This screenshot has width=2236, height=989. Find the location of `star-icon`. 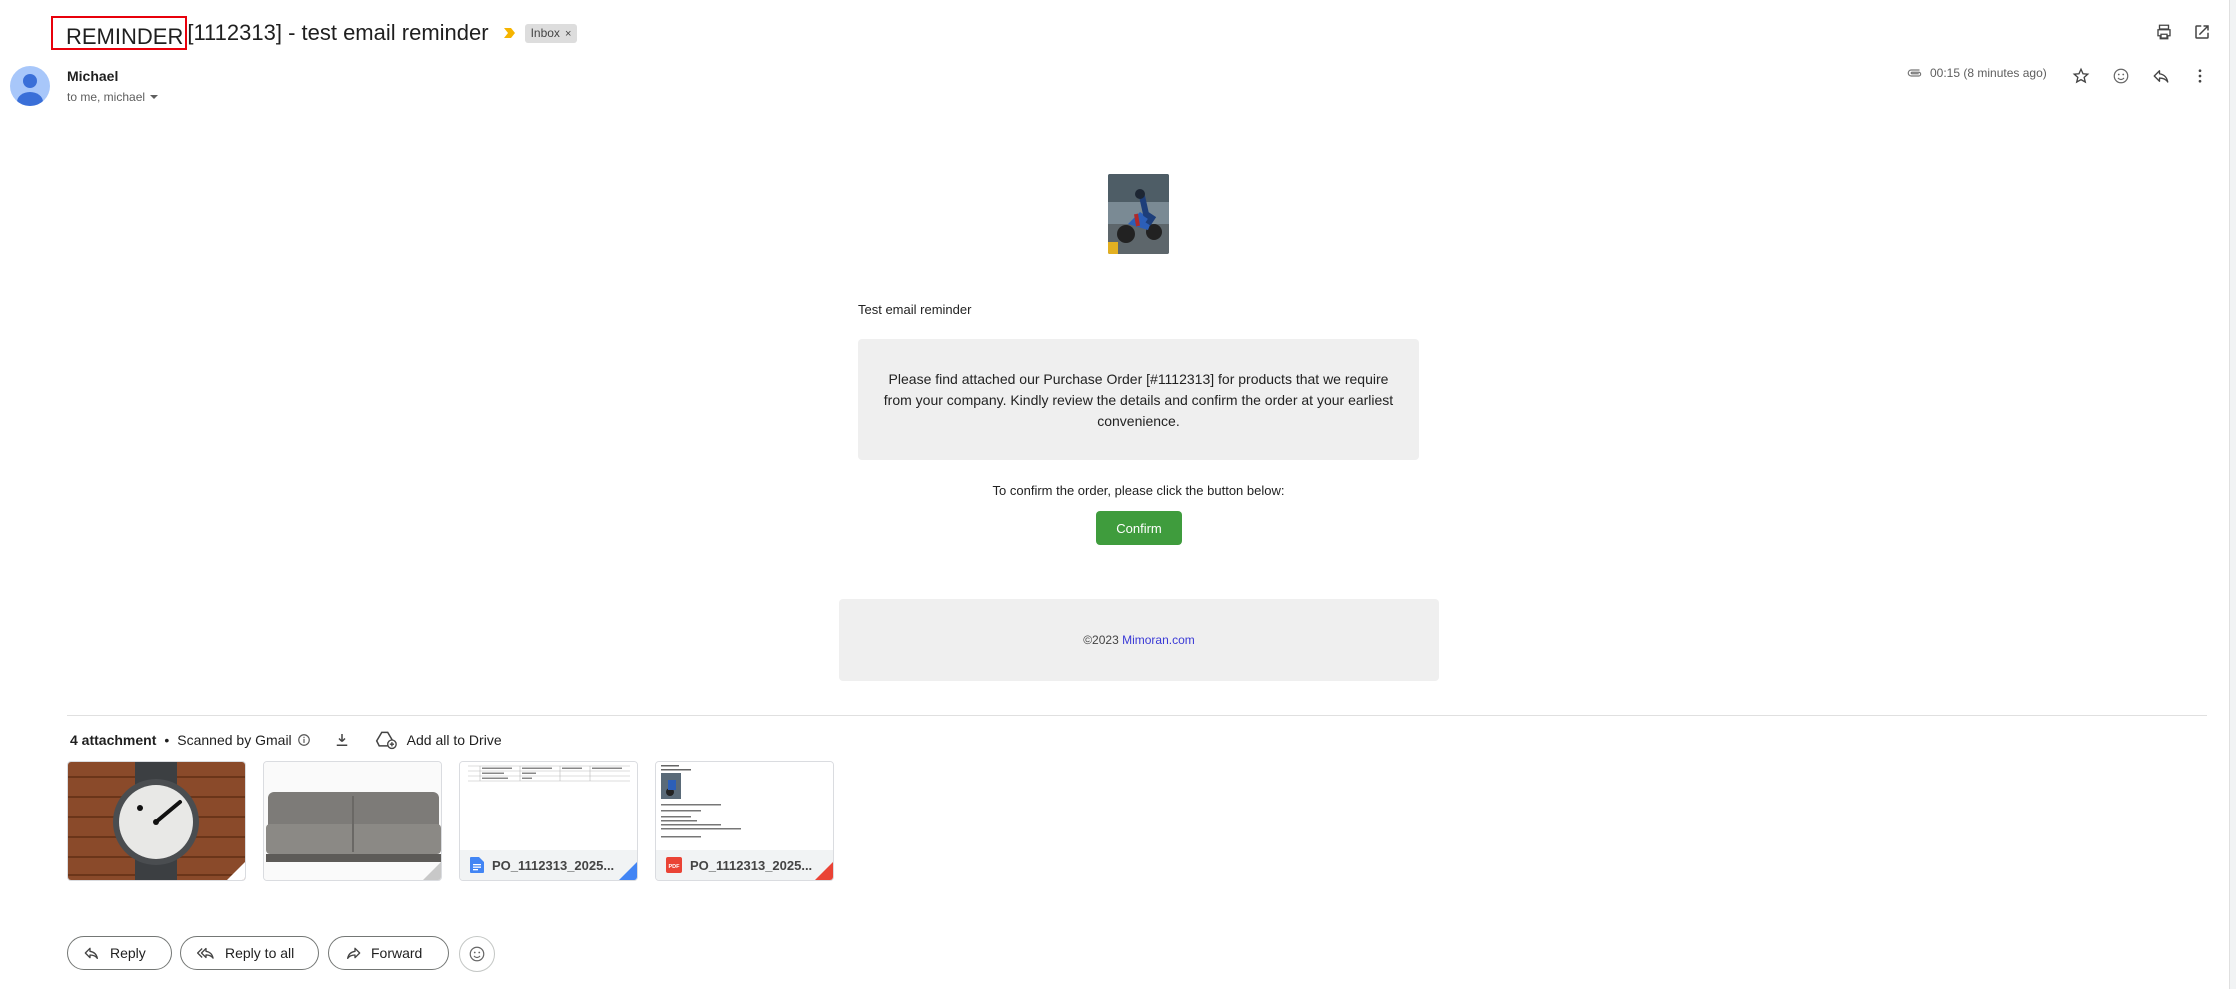

star-icon is located at coordinates (2081, 76).